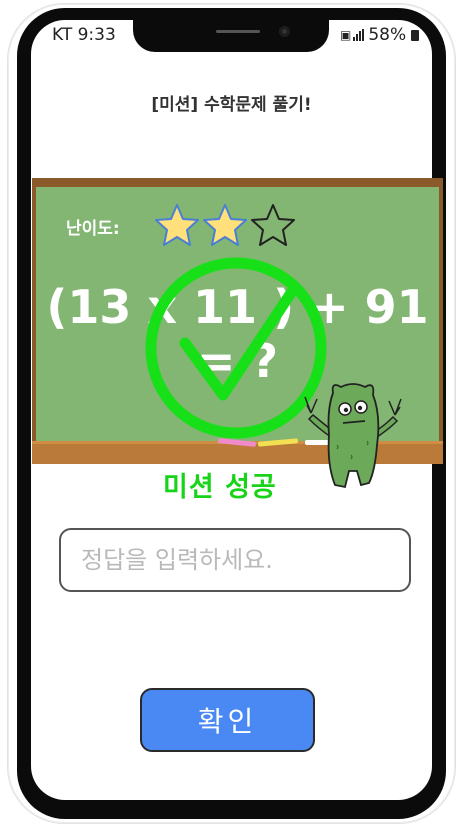 This screenshot has height=827, width=463. What do you see at coordinates (359, 35) in the screenshot?
I see `signal-icon` at bounding box center [359, 35].